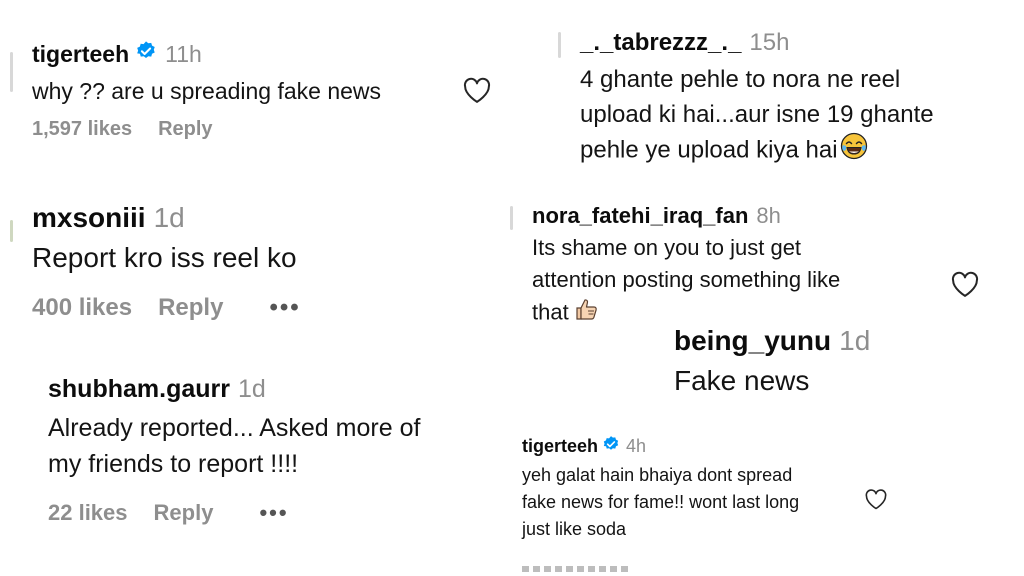  Describe the element at coordinates (164, 257) in the screenshot. I see `comment-text: Report kro iss reel ko` at that location.